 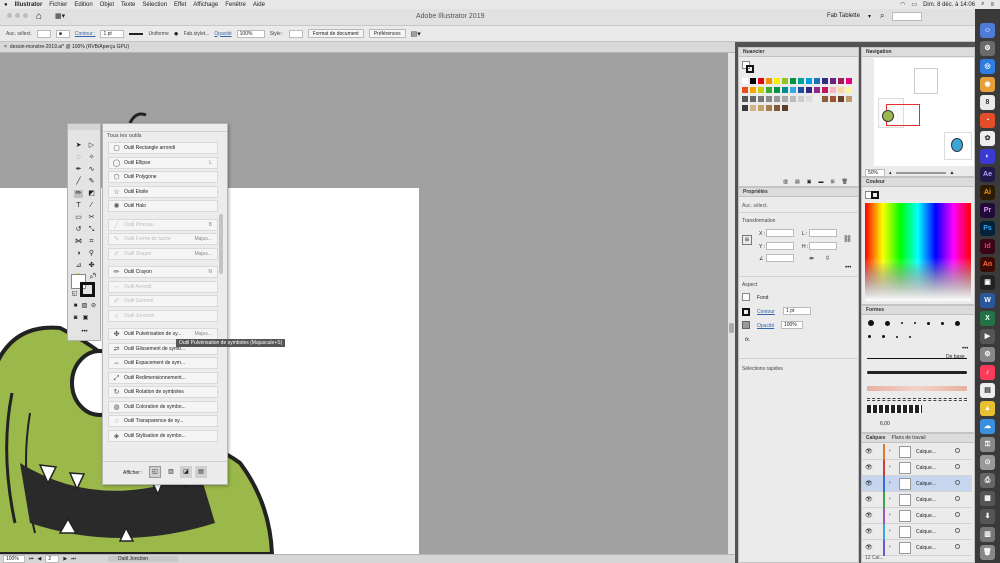 I want to click on default-colors-icon: ◱, so click(x=74, y=294).